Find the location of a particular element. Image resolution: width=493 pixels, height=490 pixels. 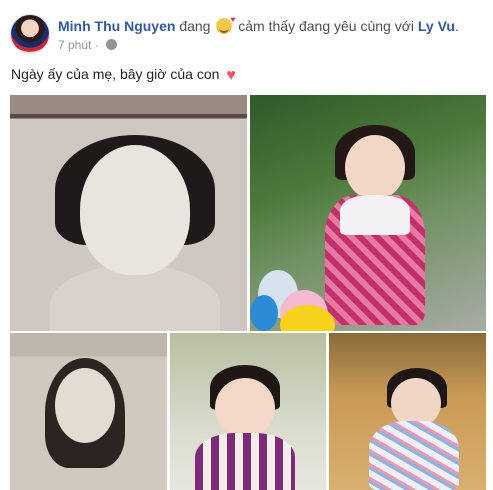

tagged-friend: Ly Vu is located at coordinates (436, 26).